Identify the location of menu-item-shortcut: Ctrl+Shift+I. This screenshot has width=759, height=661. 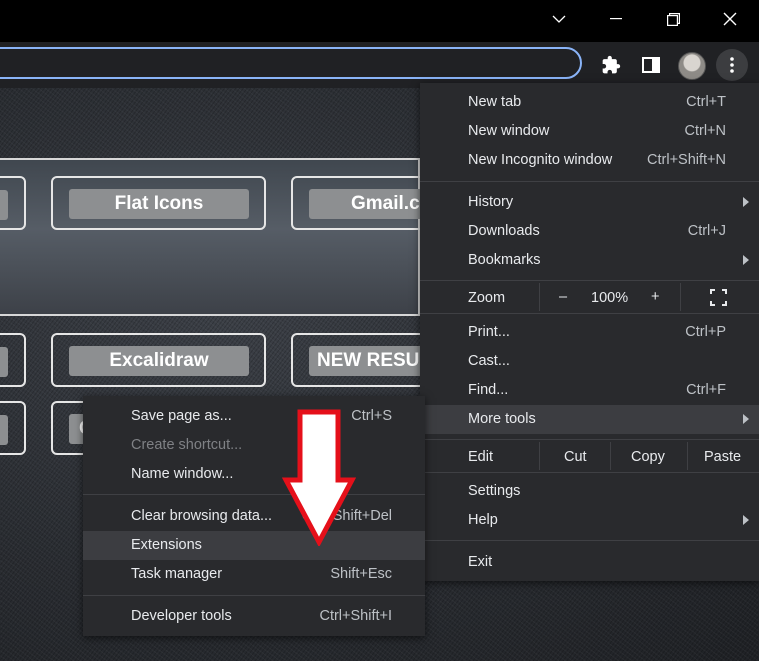
(355, 616).